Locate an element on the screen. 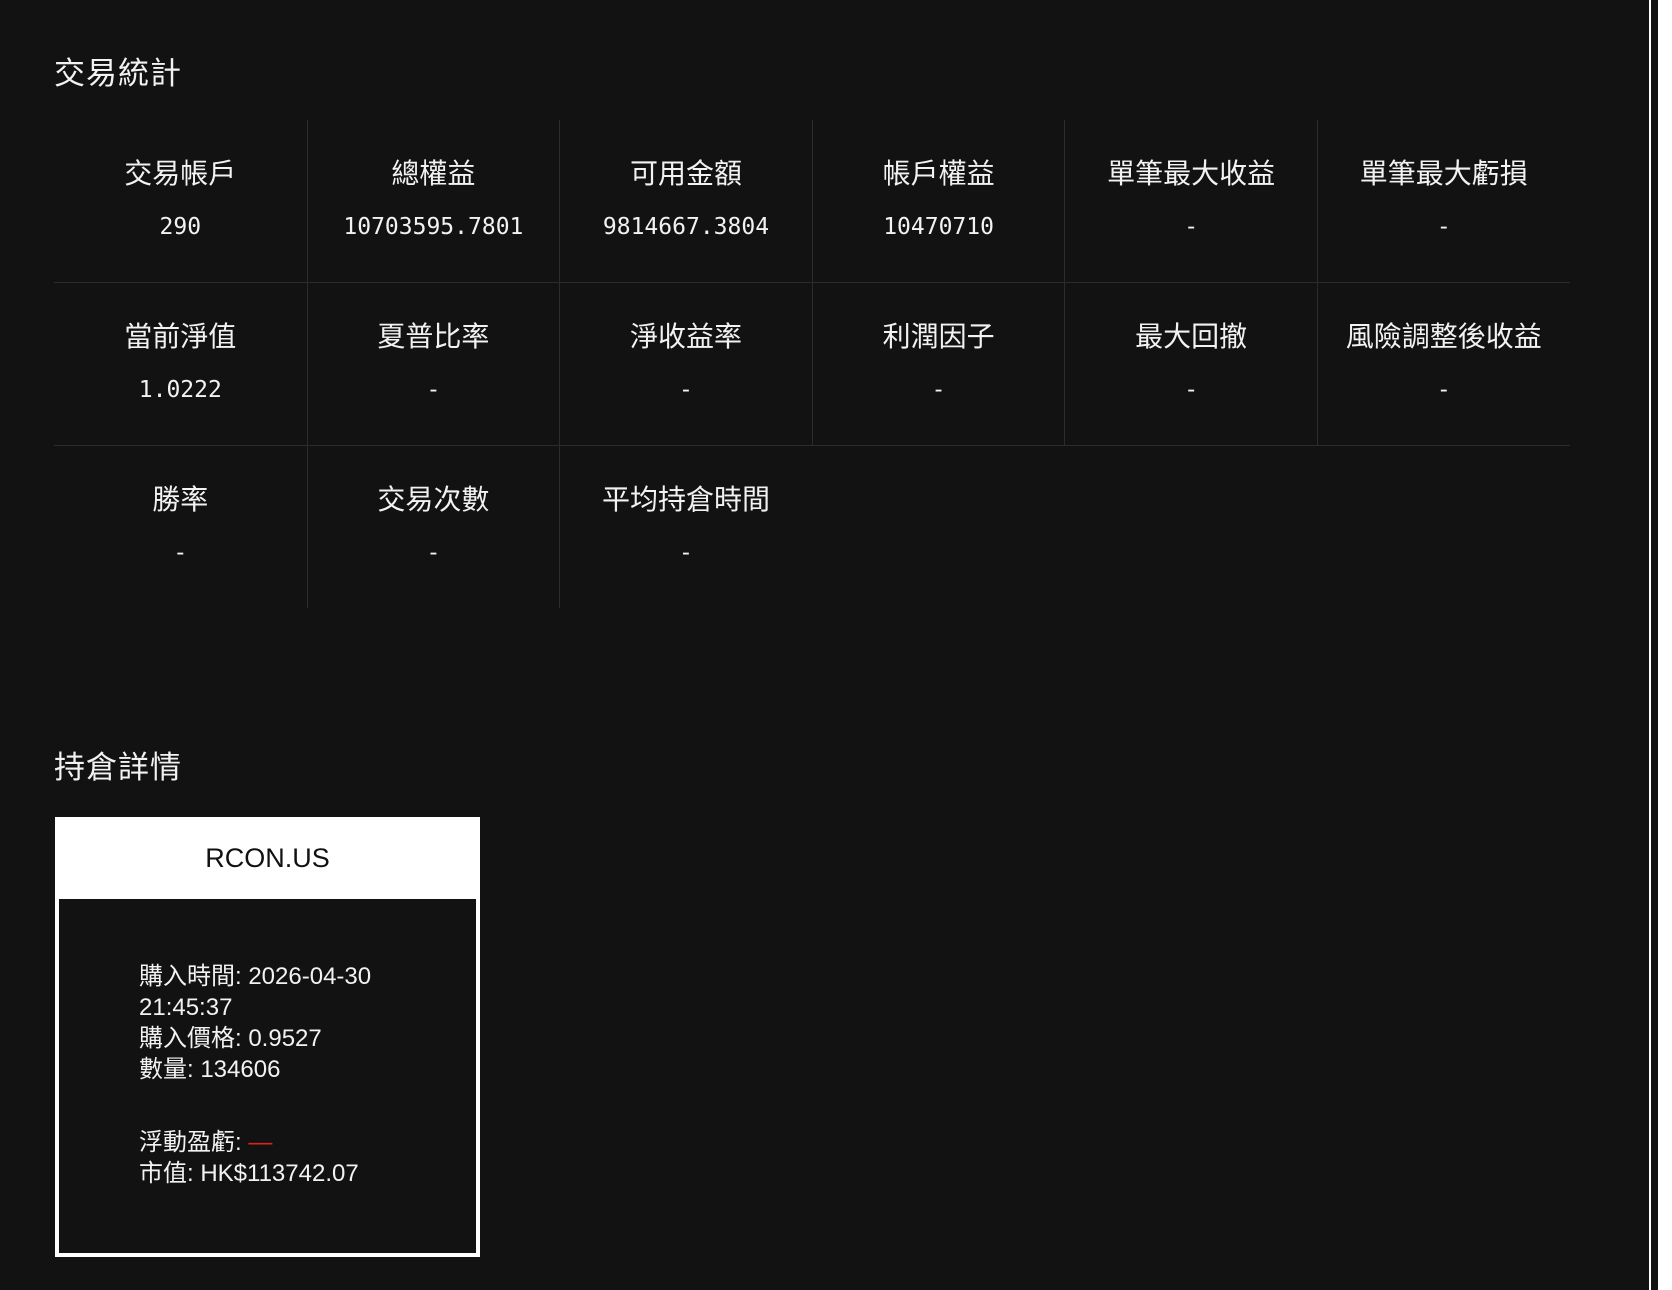 The image size is (1672, 1290). stat-avg-holding-time: 平均持倉時間 - is located at coordinates (685, 527).